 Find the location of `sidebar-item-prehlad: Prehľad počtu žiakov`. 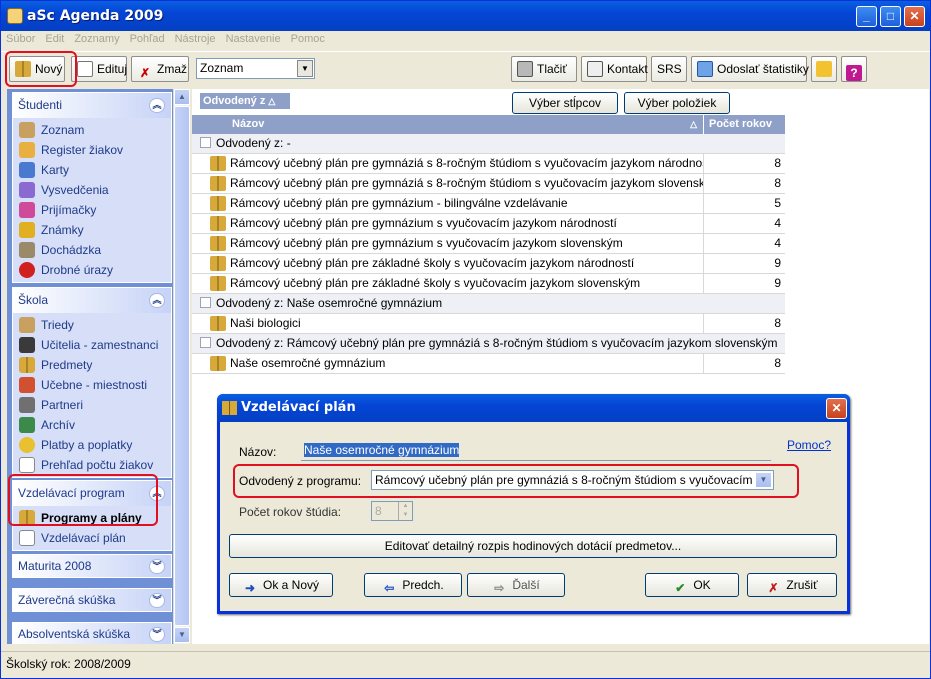

sidebar-item-prehlad: Prehľad počtu žiakov is located at coordinates (92, 465).